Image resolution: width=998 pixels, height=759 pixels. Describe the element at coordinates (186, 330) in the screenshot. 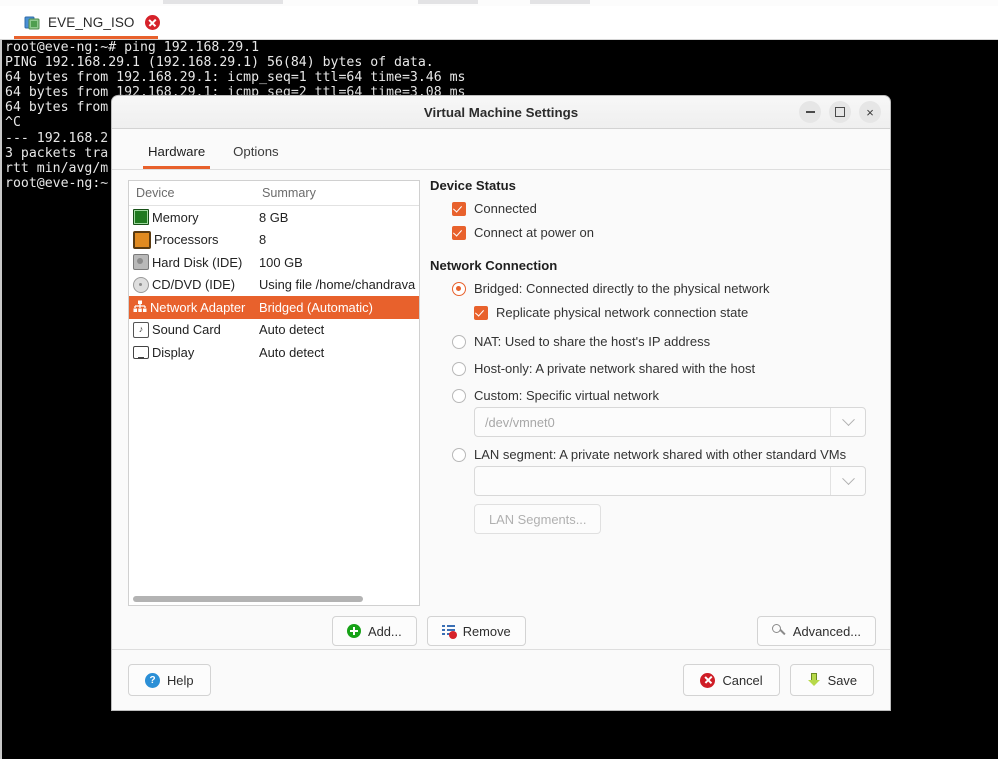

I see `device-name: Sound Card` at that location.